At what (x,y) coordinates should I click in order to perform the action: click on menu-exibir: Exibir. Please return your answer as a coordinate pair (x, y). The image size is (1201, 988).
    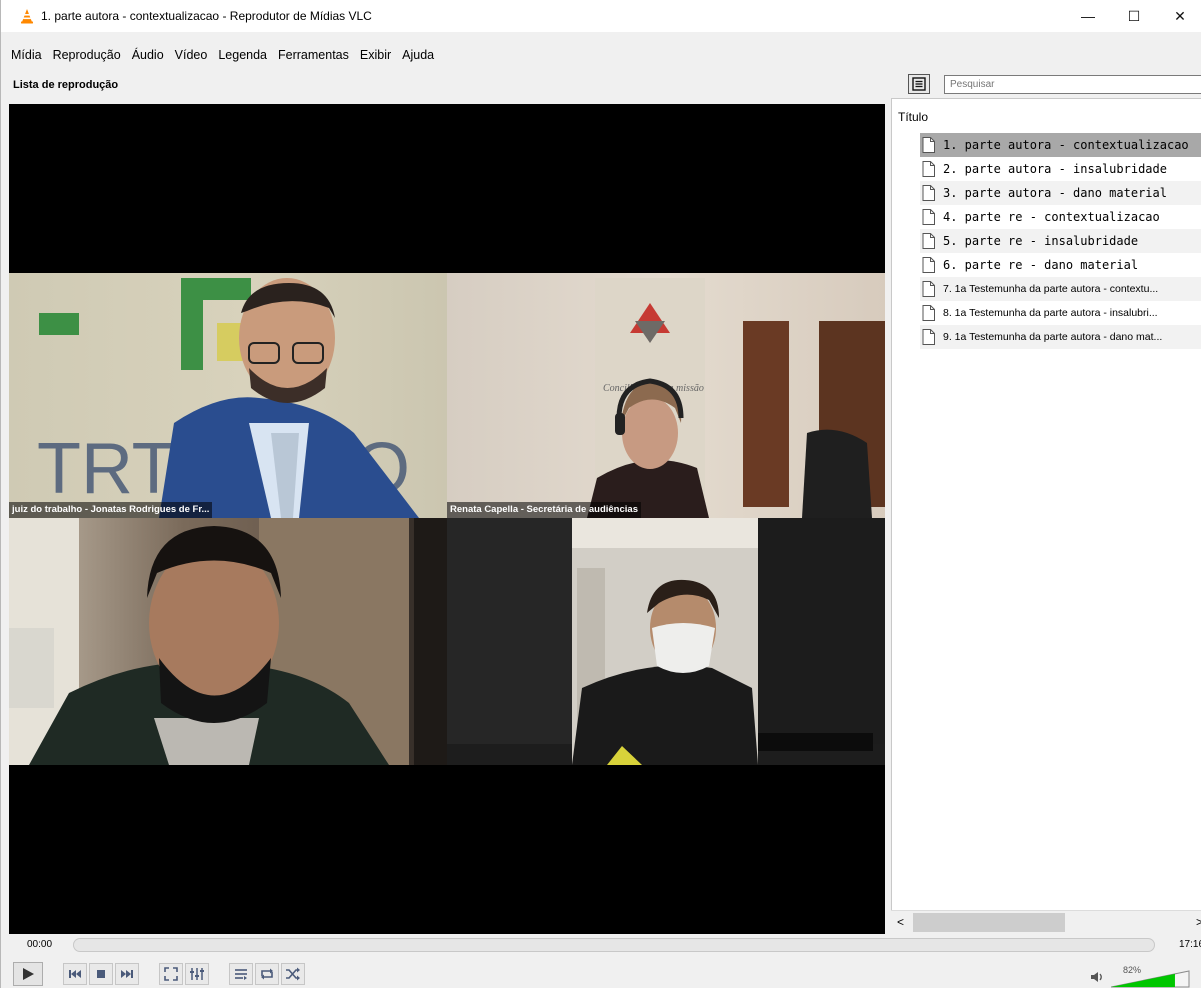
    Looking at the image, I should click on (375, 55).